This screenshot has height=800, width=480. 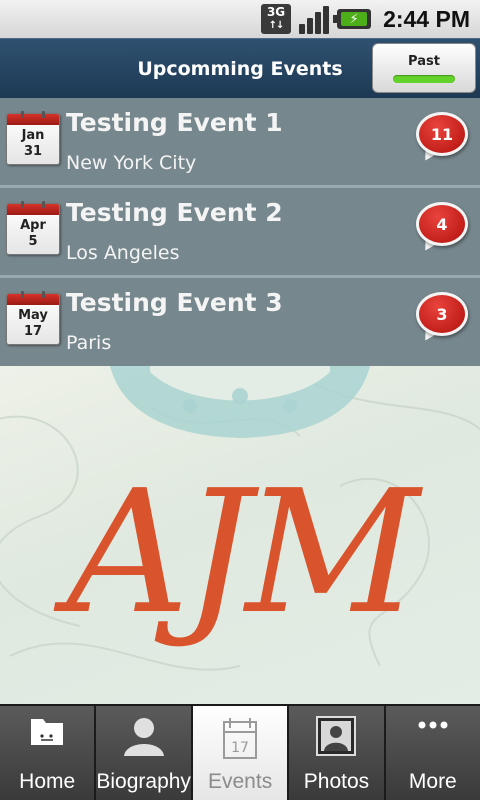 What do you see at coordinates (33, 331) in the screenshot?
I see `event-day: 17` at bounding box center [33, 331].